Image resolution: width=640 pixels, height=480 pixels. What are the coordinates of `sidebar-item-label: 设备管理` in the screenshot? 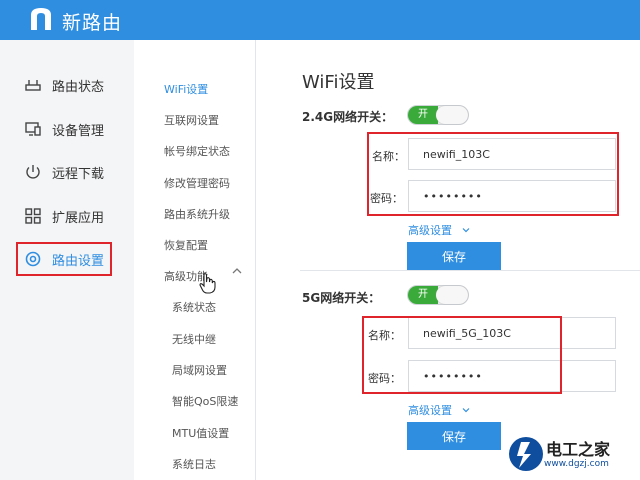 It's located at (78, 131).